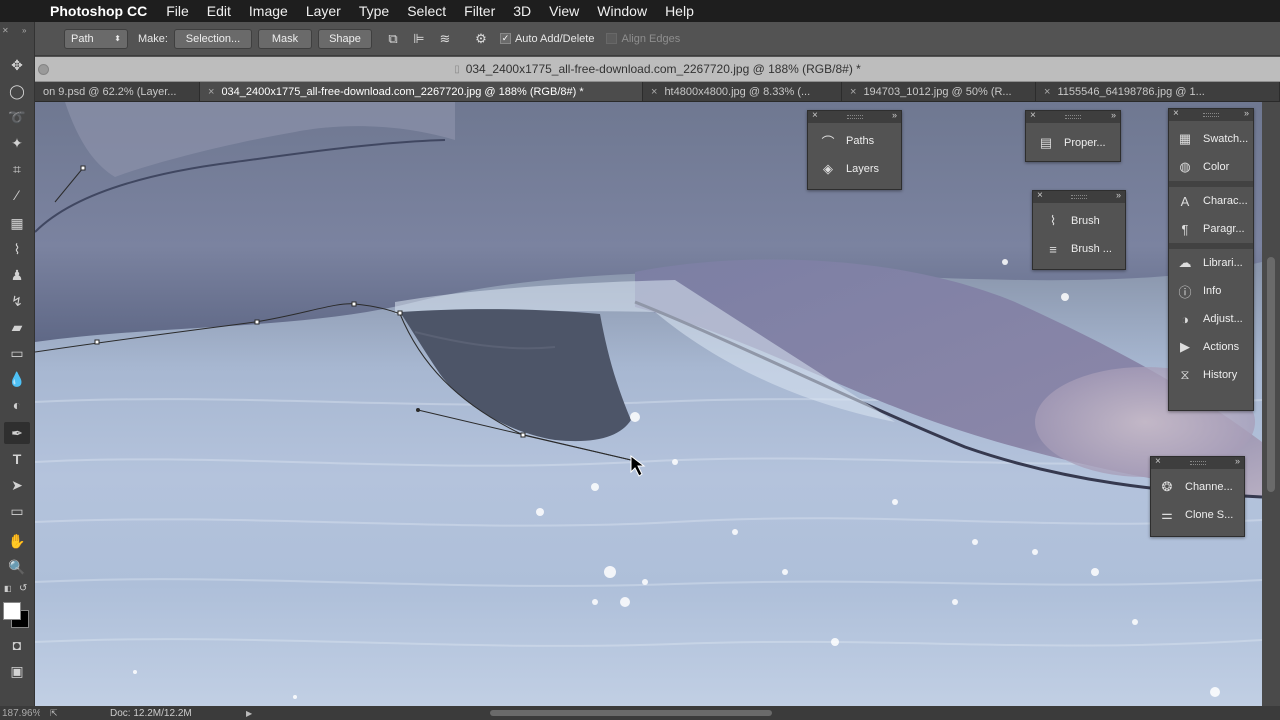 This screenshot has height=720, width=1280. Describe the element at coordinates (17, 405) in the screenshot. I see `dodge-tool-icon: ◐` at that location.